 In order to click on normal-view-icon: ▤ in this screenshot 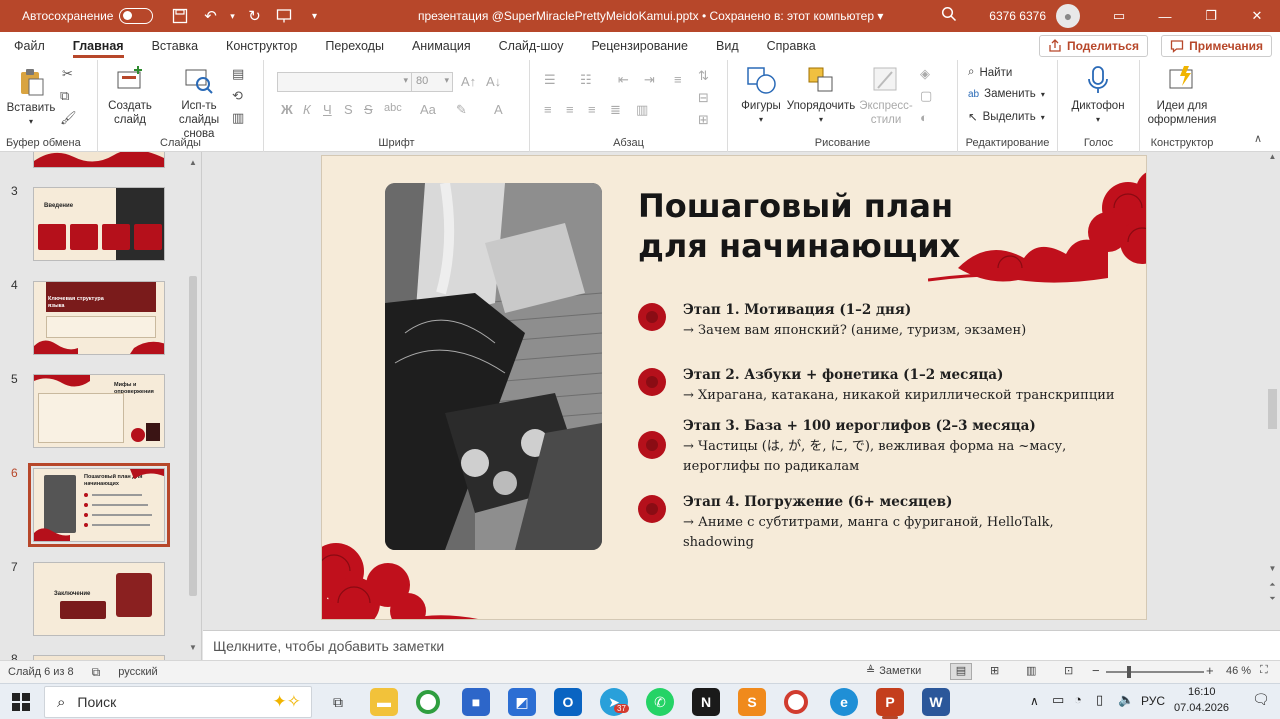, I will do `click(961, 671)`.